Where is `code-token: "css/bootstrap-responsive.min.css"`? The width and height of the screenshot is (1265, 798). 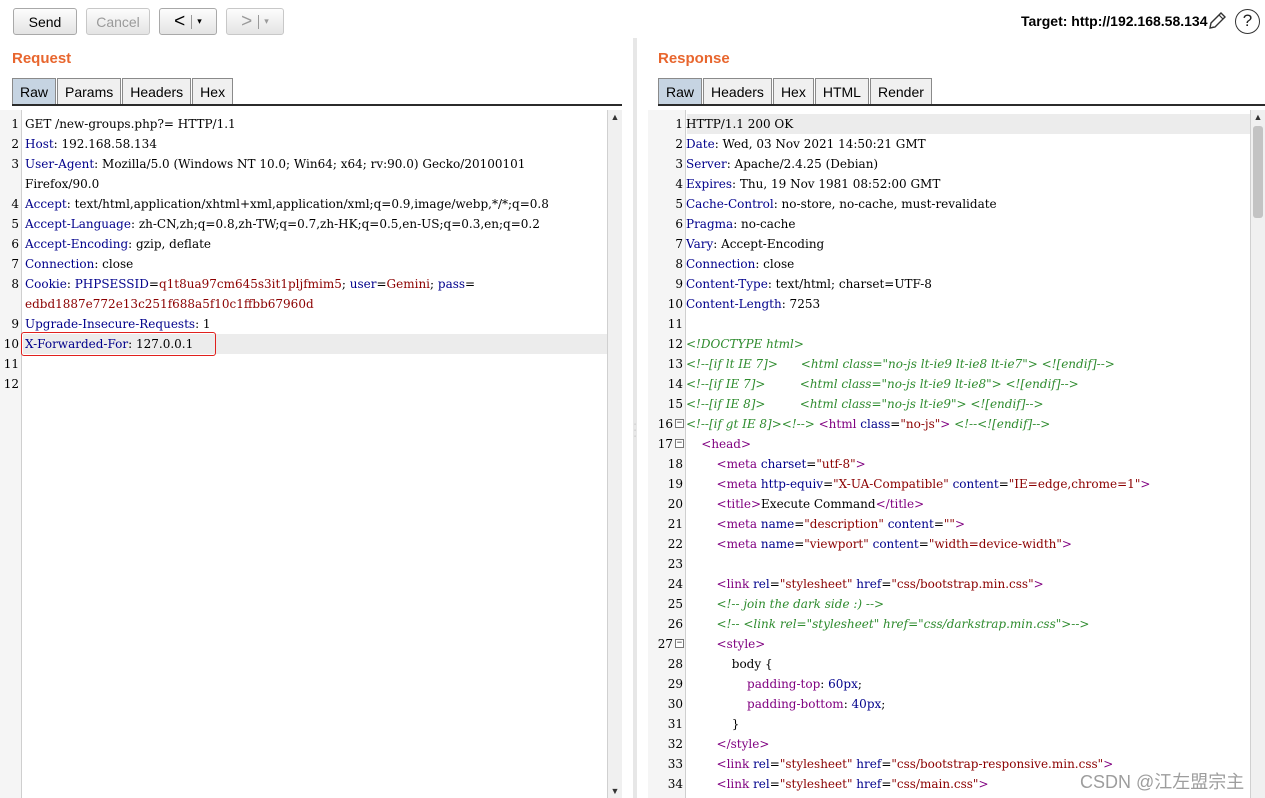
code-token: "css/bootstrap-responsive.min.css" is located at coordinates (997, 764).